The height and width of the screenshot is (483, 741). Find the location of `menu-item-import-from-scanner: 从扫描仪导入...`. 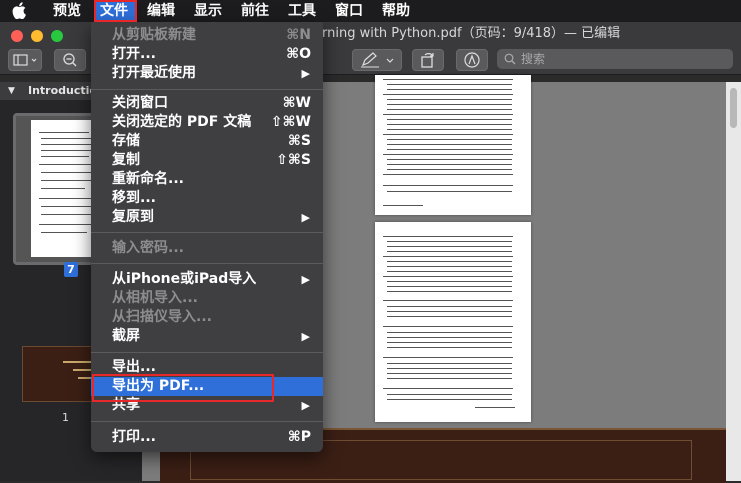

menu-item-import-from-scanner: 从扫描仪导入... is located at coordinates (162, 317).